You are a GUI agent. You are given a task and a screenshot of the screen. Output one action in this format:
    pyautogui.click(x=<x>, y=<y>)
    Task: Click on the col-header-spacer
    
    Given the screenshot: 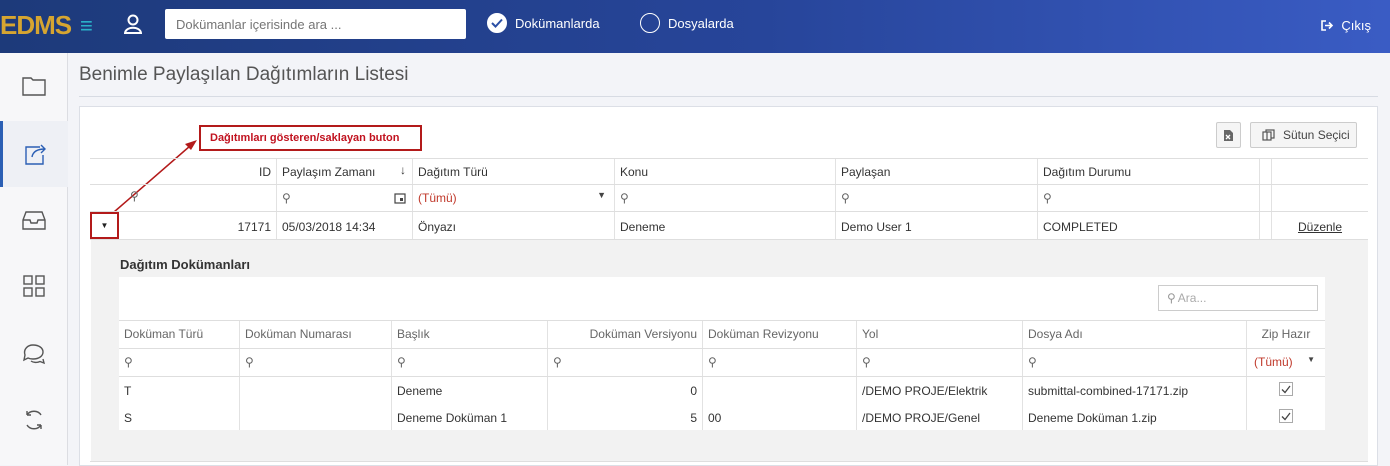 What is the action you would take?
    pyautogui.click(x=1266, y=172)
    